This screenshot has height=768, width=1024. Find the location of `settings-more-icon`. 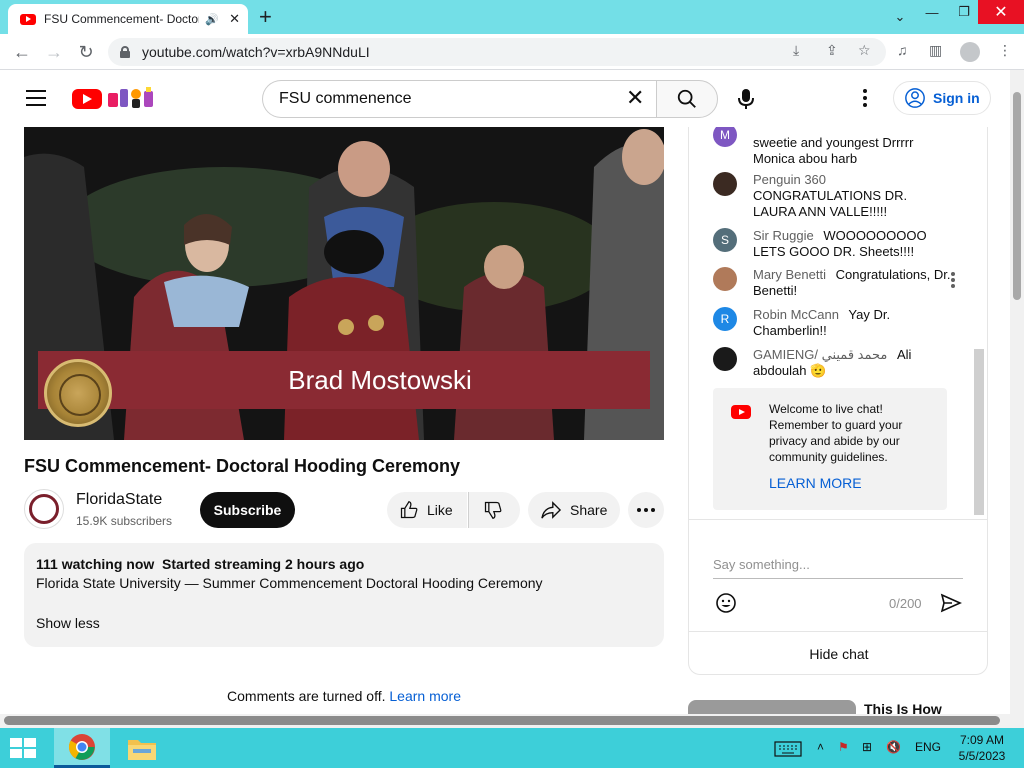

settings-more-icon is located at coordinates (865, 98).